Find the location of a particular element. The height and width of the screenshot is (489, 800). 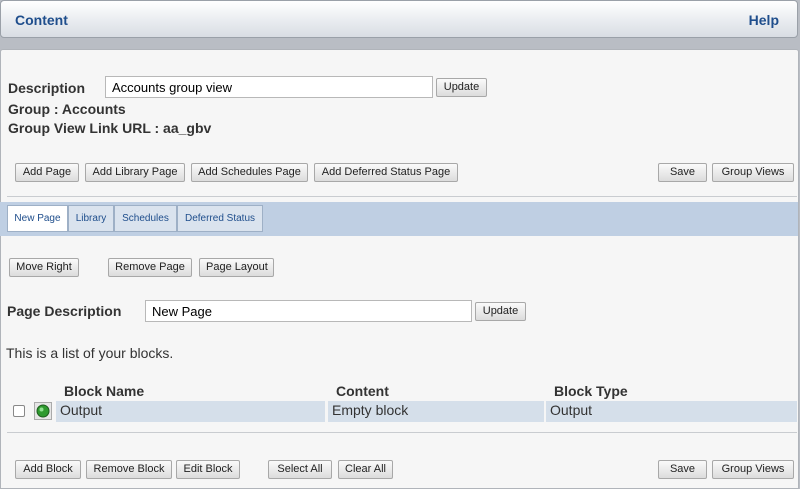

tab-new-page: New Page is located at coordinates (37, 218).